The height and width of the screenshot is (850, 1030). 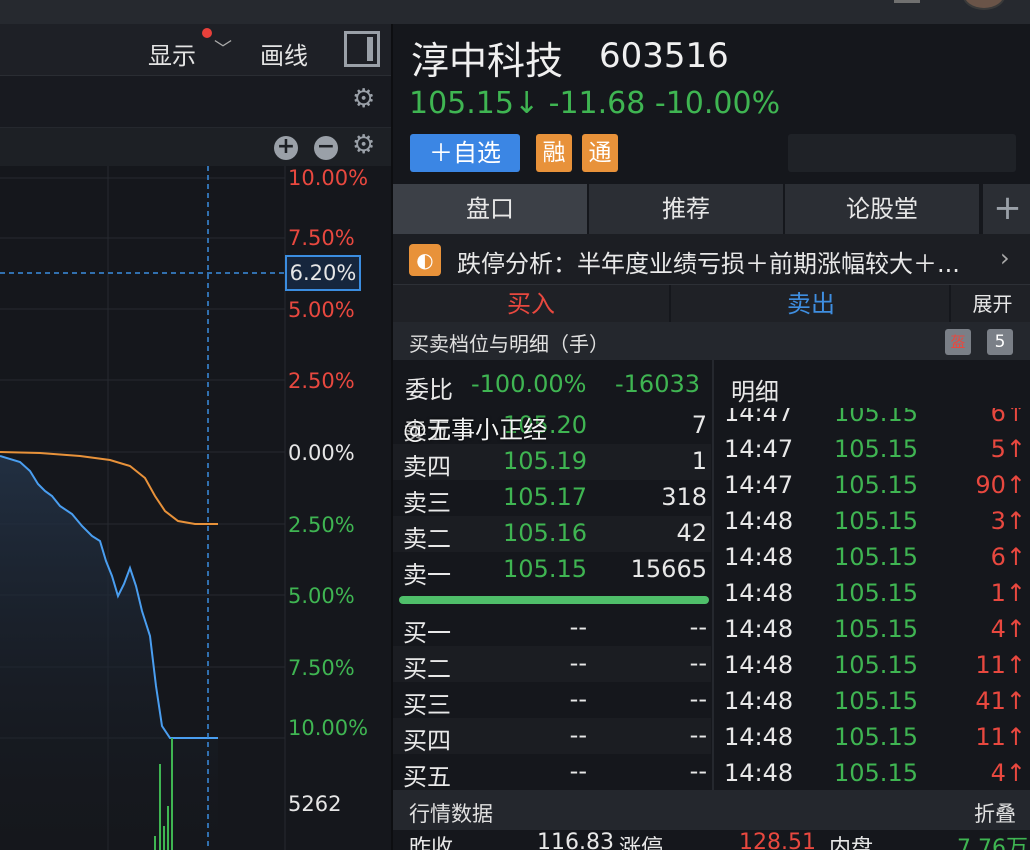 I want to click on orderbook-row: 买三 -- --, so click(x=552, y=700).